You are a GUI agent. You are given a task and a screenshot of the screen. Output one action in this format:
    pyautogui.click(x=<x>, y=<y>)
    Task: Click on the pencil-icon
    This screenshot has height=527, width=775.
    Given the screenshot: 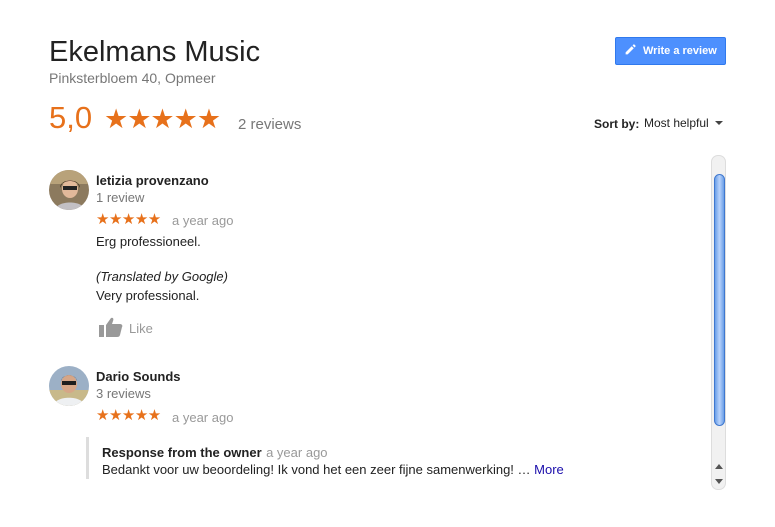 What is the action you would take?
    pyautogui.click(x=630, y=51)
    